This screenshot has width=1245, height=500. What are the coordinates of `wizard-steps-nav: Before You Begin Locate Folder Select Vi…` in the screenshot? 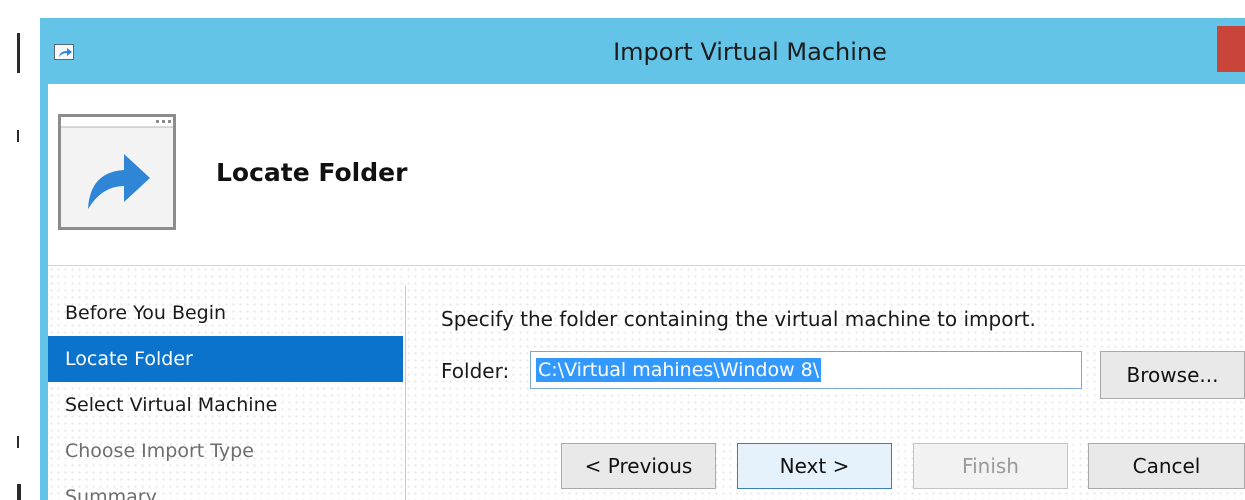 It's located at (225, 395).